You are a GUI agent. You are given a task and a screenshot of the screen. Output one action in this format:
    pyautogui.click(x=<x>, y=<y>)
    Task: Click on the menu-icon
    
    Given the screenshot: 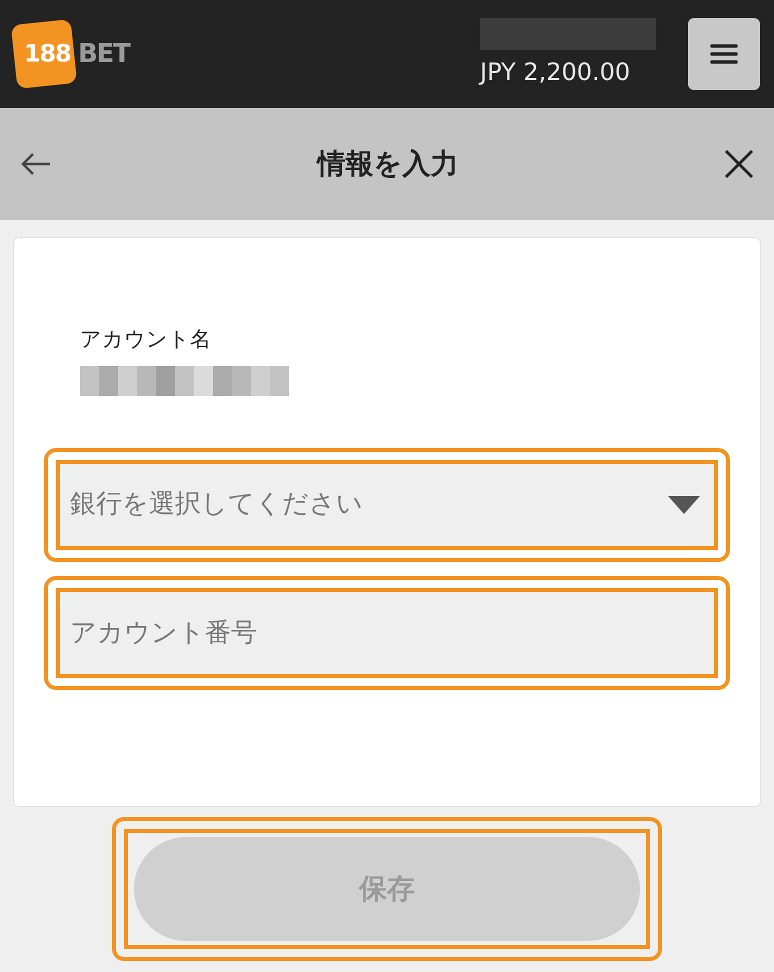 What is the action you would take?
    pyautogui.click(x=724, y=54)
    